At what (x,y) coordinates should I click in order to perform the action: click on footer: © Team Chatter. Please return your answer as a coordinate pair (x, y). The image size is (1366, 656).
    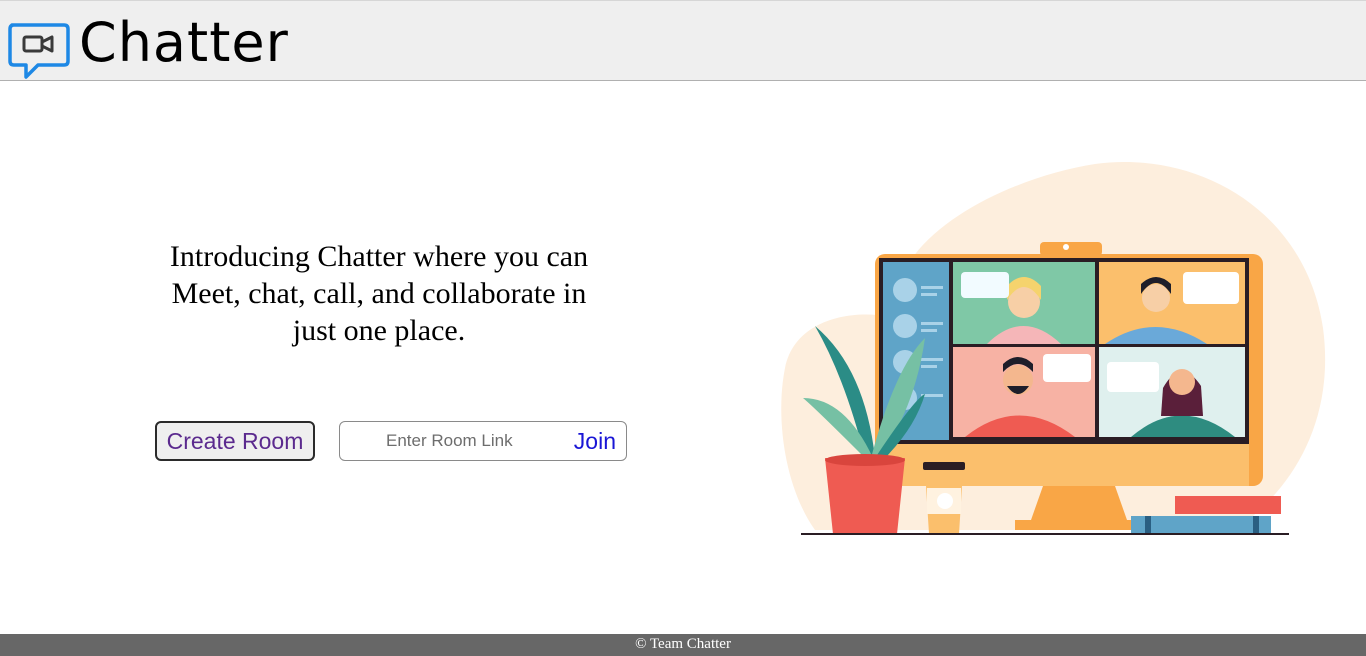
    Looking at the image, I should click on (683, 645).